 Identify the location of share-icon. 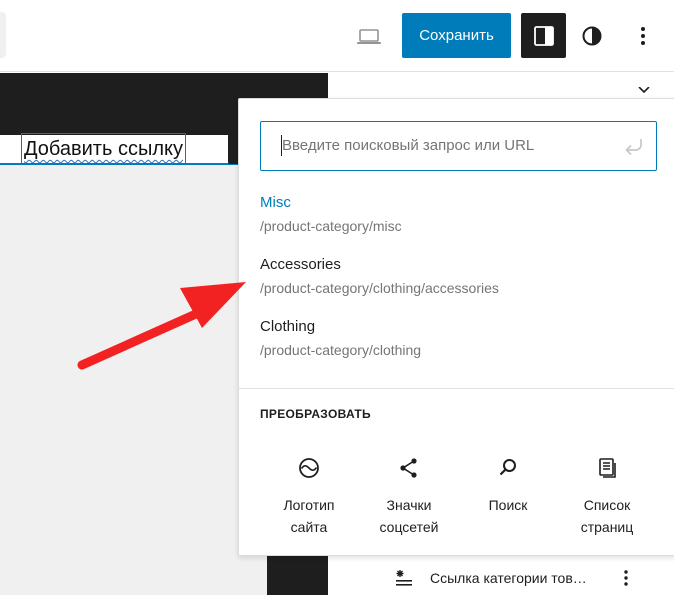
(408, 468).